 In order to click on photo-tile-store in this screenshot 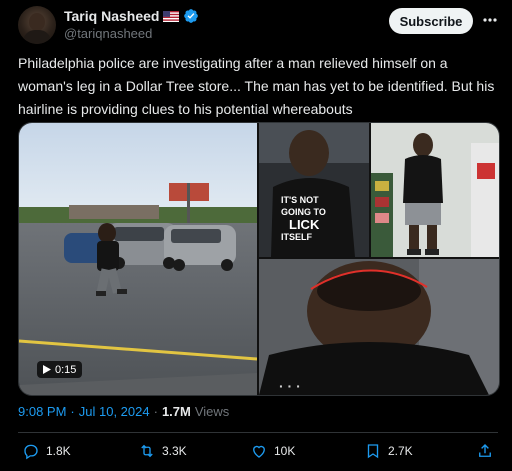, I will do `click(435, 190)`.